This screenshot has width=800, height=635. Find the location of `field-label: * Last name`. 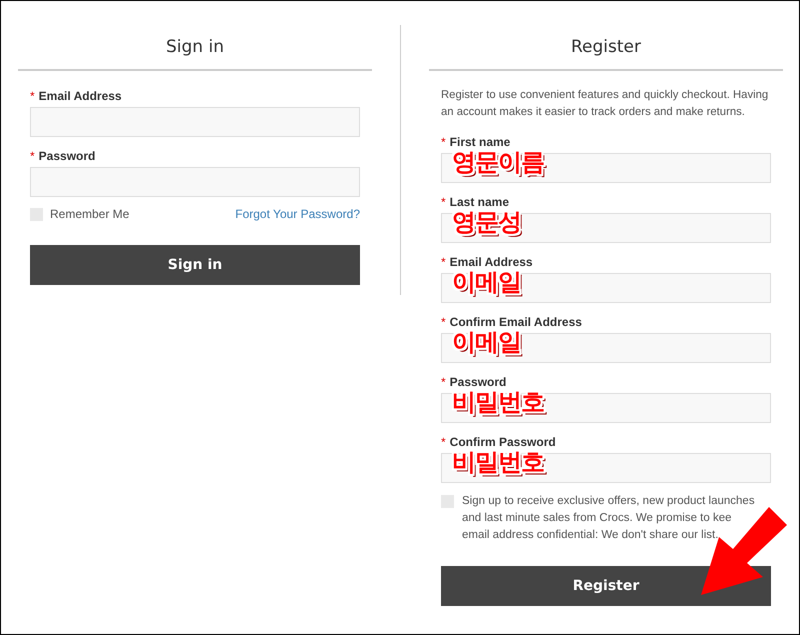

field-label: * Last name is located at coordinates (475, 202).